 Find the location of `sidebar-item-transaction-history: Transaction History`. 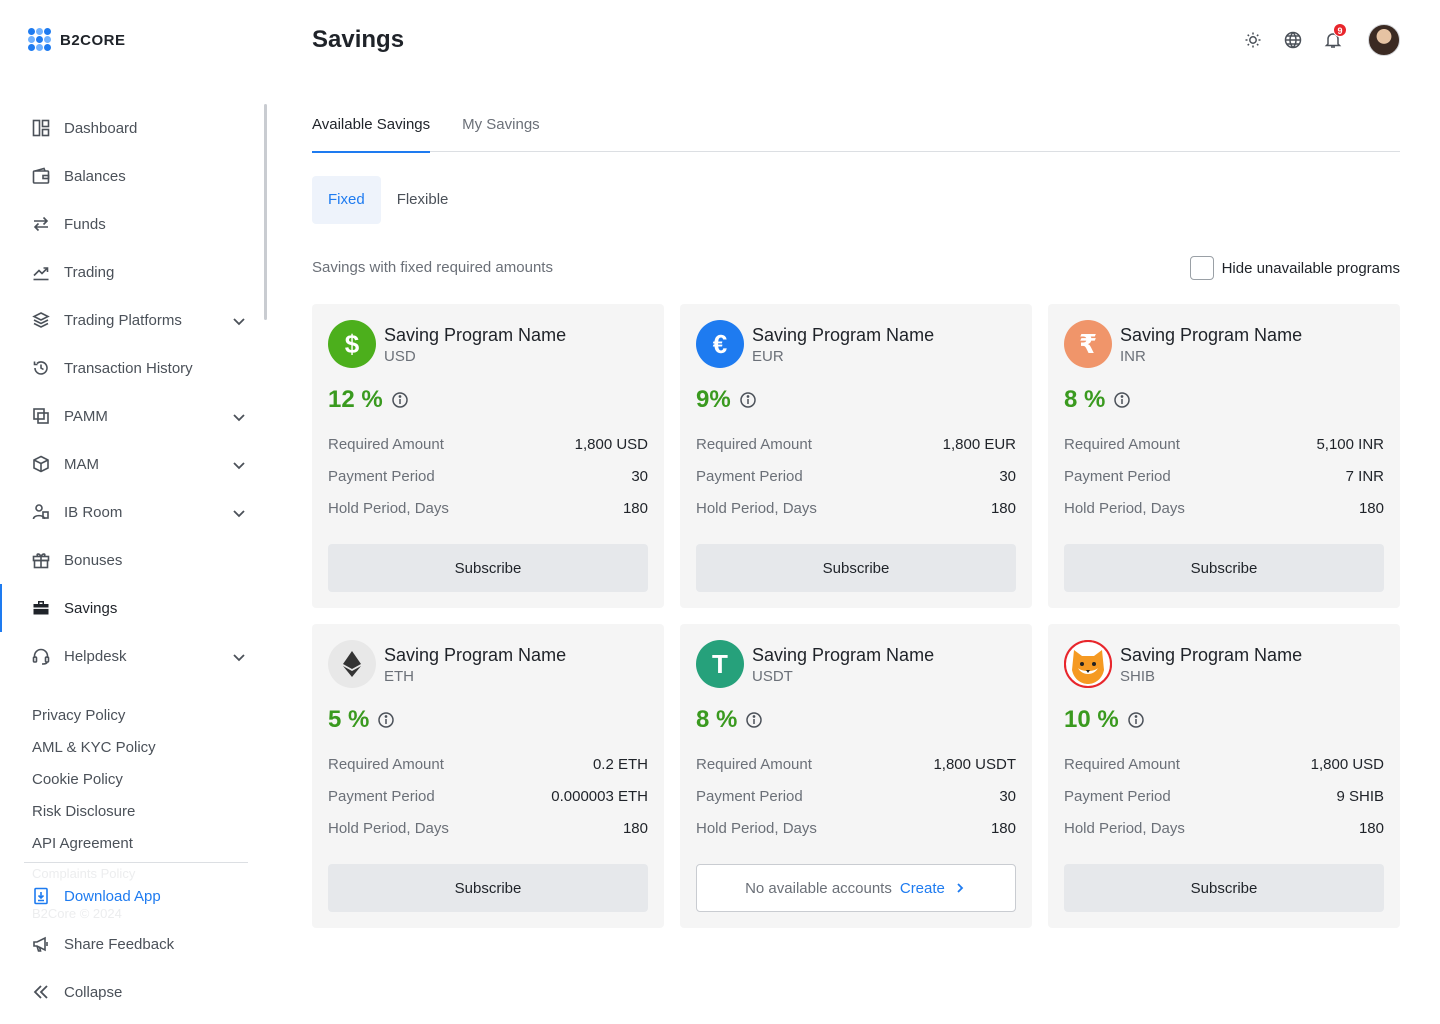

sidebar-item-transaction-history: Transaction History is located at coordinates (132, 368).